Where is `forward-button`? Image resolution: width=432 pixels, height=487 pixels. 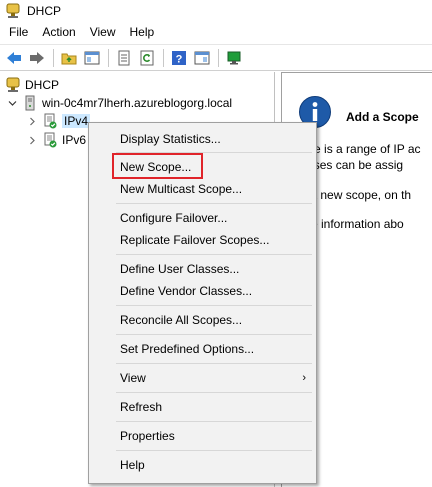
forward-button is located at coordinates (36, 57).